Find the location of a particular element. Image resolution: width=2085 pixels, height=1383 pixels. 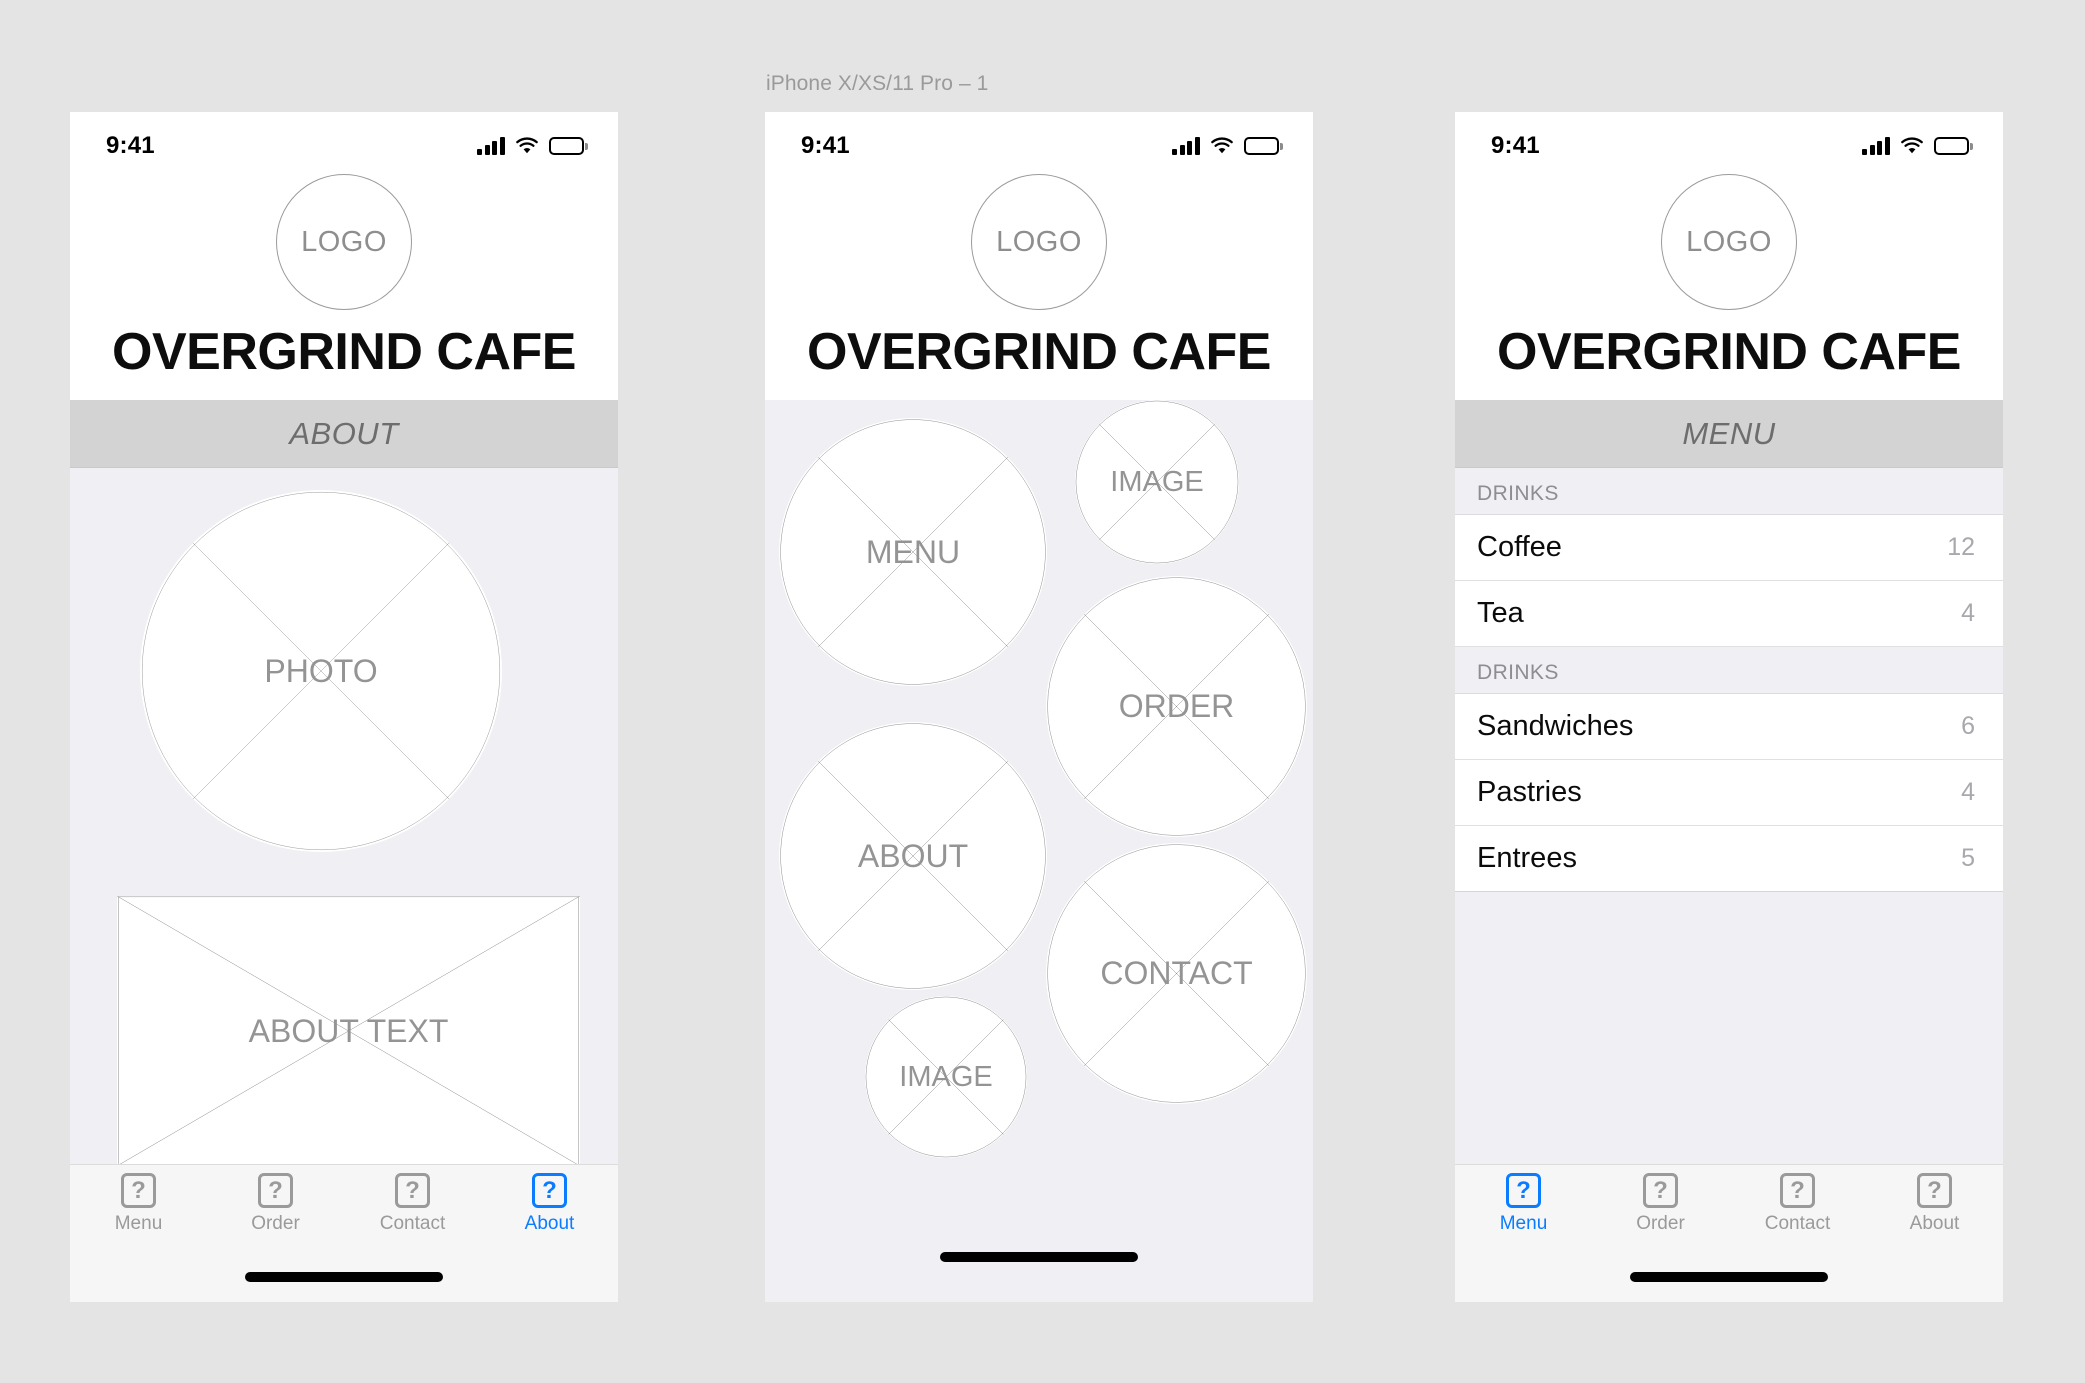

section-bar-about: ABOUT is located at coordinates (344, 434).